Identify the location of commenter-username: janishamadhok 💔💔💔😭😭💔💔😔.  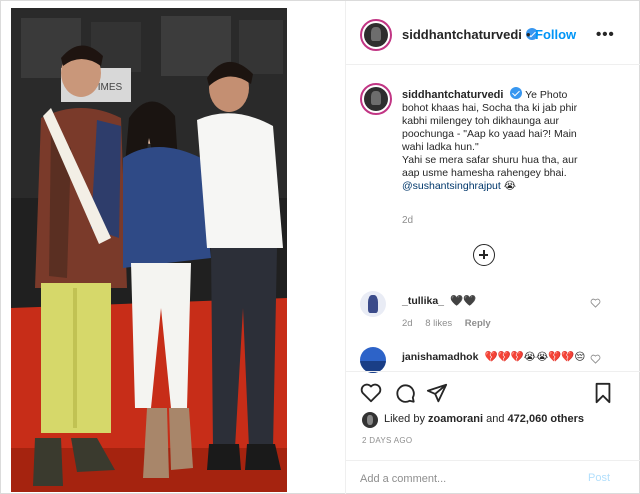
(493, 356).